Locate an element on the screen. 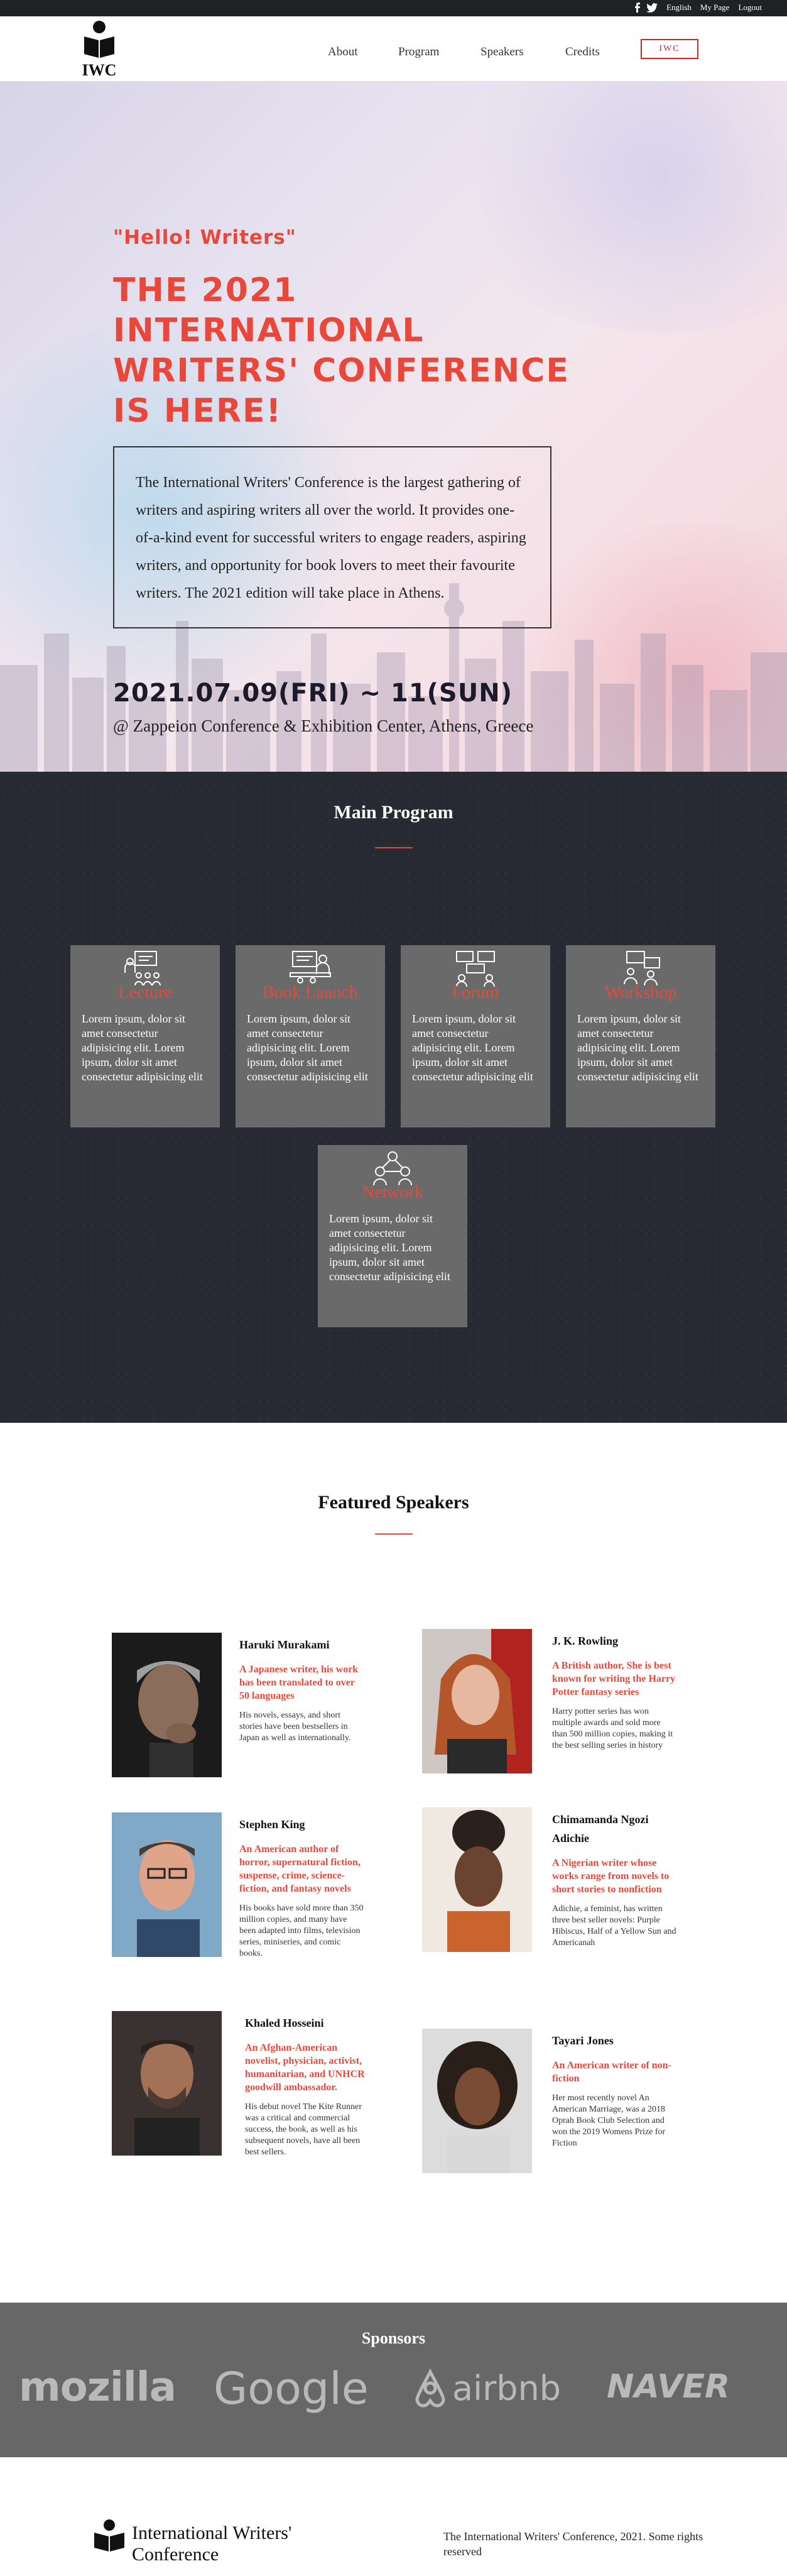  facebook-icon is located at coordinates (637, 8).